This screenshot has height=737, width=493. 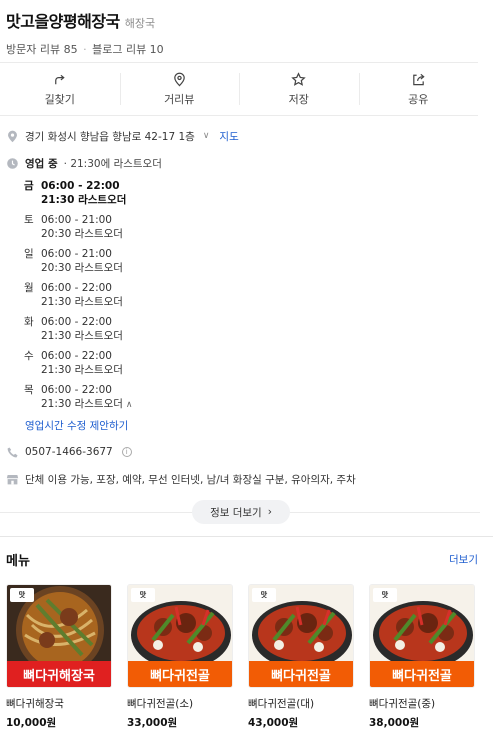 What do you see at coordinates (29, 390) in the screenshot?
I see `day-label: 목` at bounding box center [29, 390].